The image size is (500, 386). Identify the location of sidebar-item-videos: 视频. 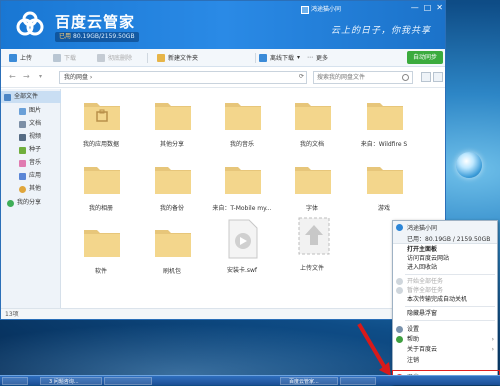
(31, 137).